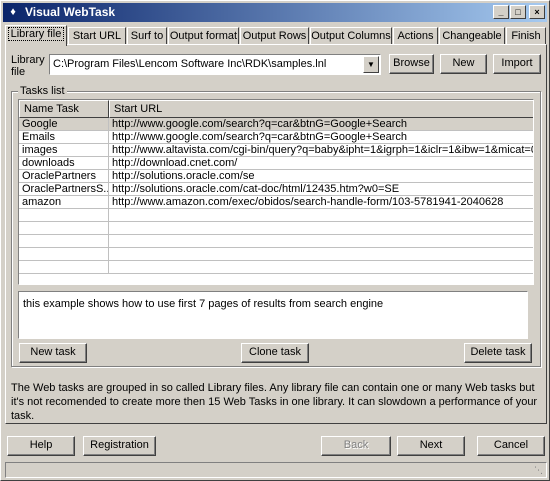 This screenshot has height=481, width=550. I want to click on tab-start-url: Start URL, so click(97, 36).